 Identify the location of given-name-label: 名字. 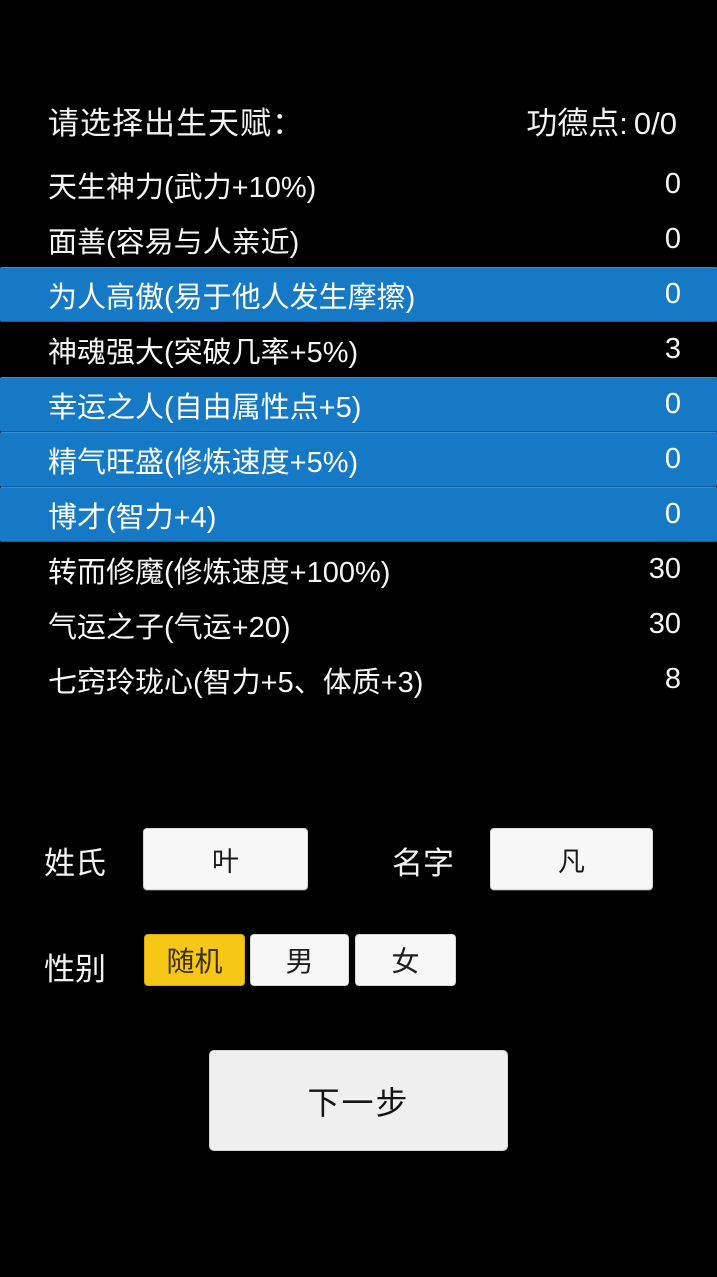
(423, 863).